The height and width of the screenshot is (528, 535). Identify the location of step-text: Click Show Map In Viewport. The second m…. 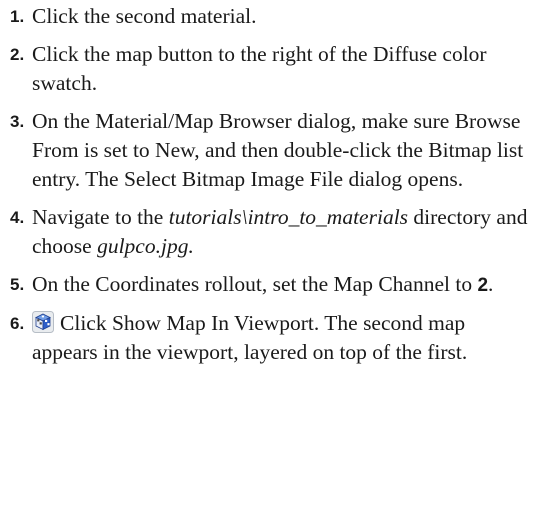
(281, 338).